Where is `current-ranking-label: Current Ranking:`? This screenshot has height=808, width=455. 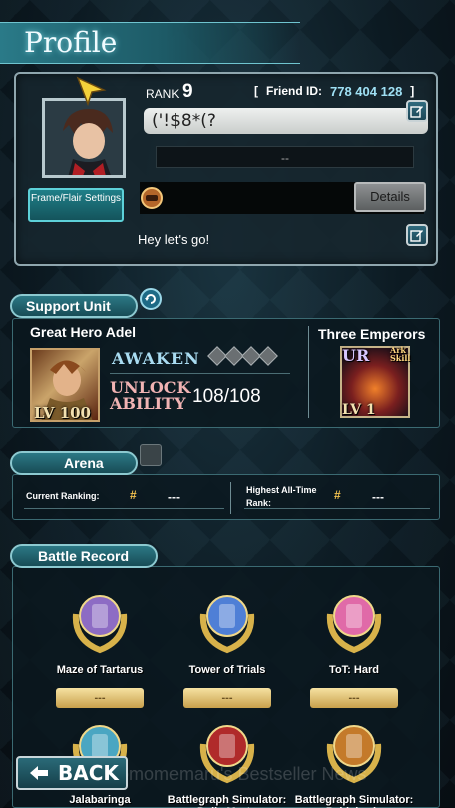
current-ranking-label: Current Ranking: is located at coordinates (63, 496).